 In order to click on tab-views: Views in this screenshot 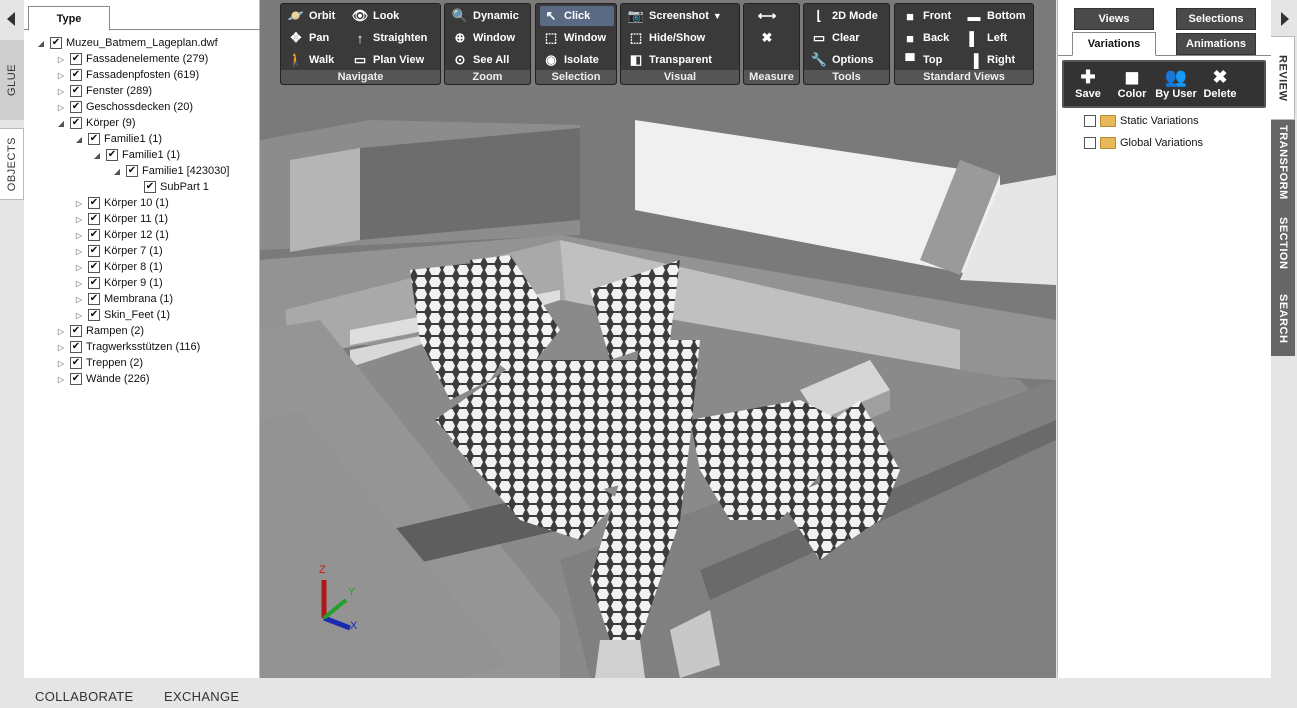, I will do `click(1114, 19)`.